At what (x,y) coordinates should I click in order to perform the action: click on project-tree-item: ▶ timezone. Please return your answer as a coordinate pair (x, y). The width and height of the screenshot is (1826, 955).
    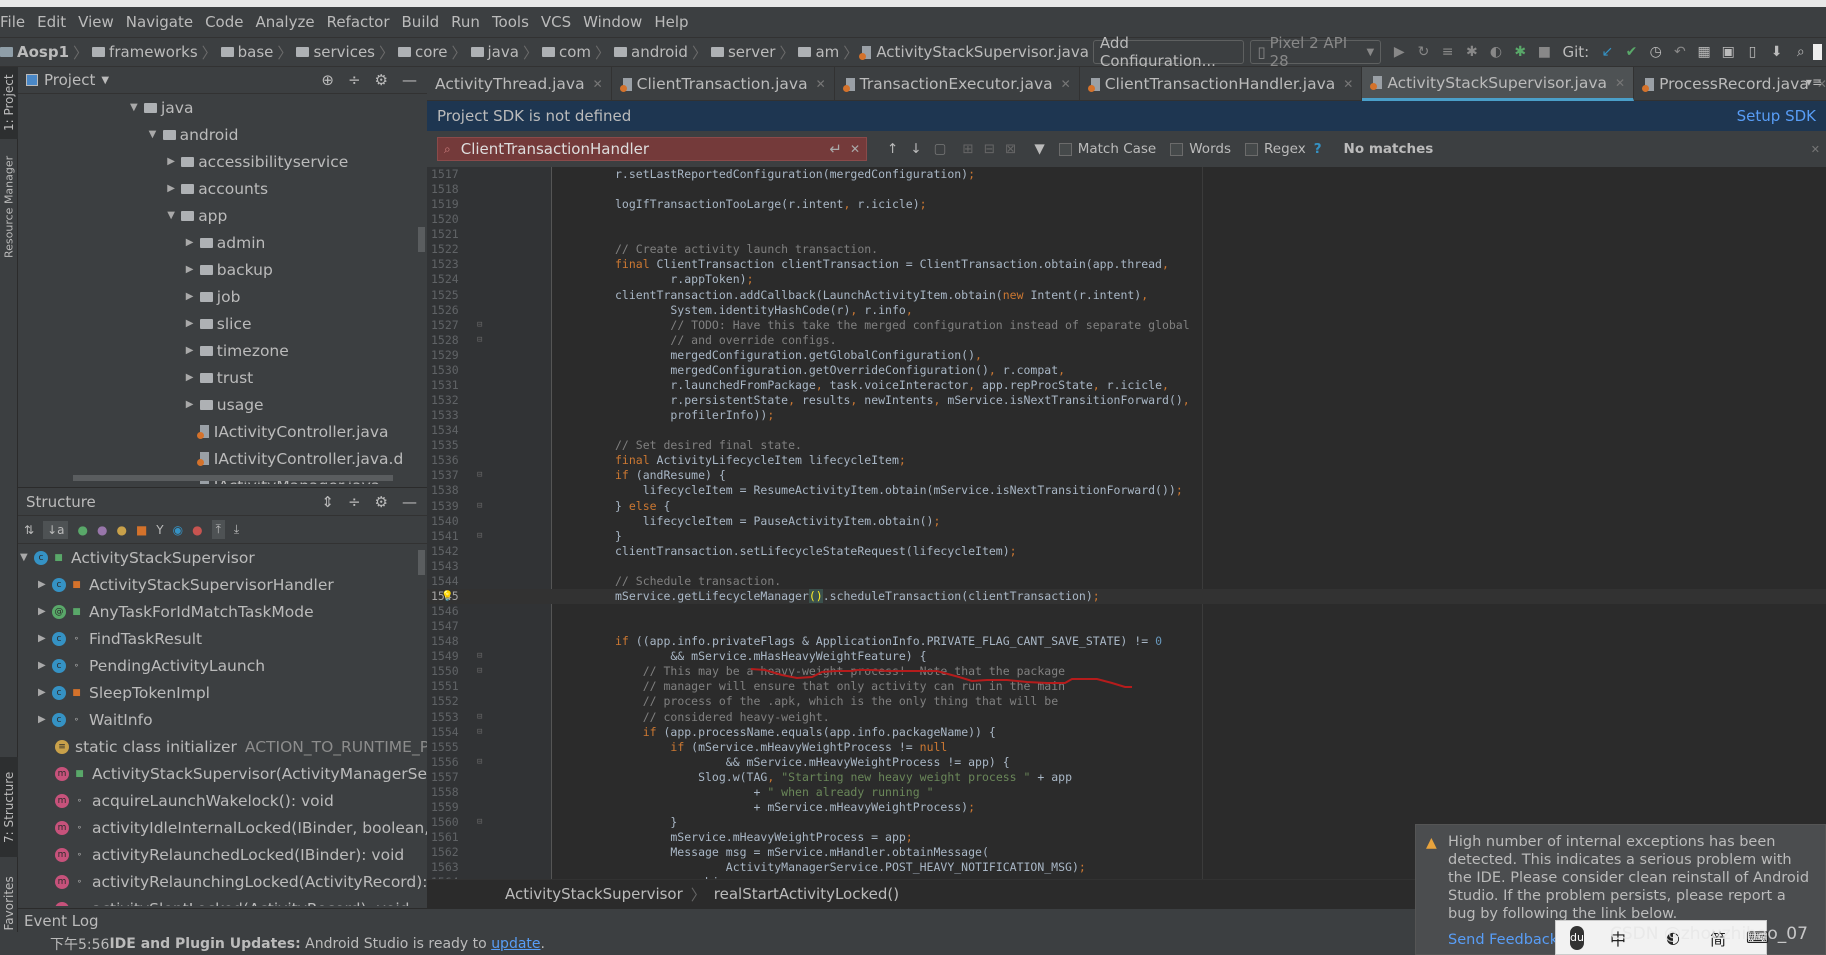
    Looking at the image, I should click on (237, 350).